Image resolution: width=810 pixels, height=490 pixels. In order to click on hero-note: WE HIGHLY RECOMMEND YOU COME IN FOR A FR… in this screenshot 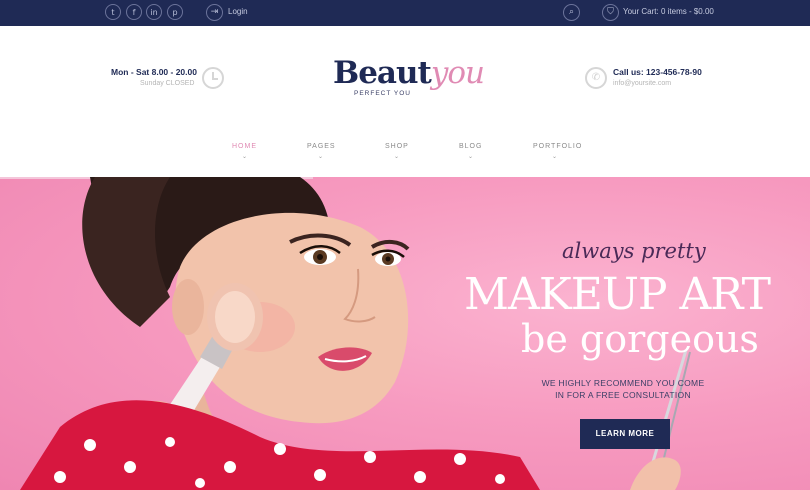, I will do `click(623, 389)`.